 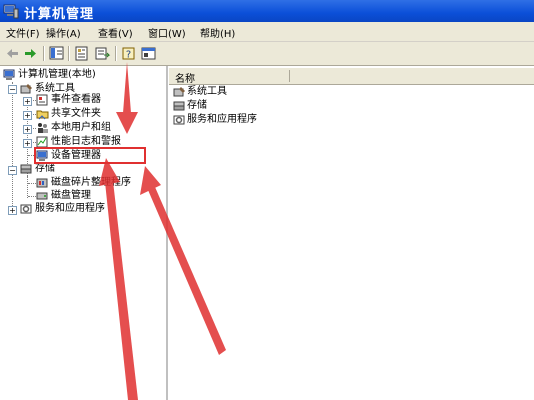 I want to click on export-list-icon, so click(x=102, y=53).